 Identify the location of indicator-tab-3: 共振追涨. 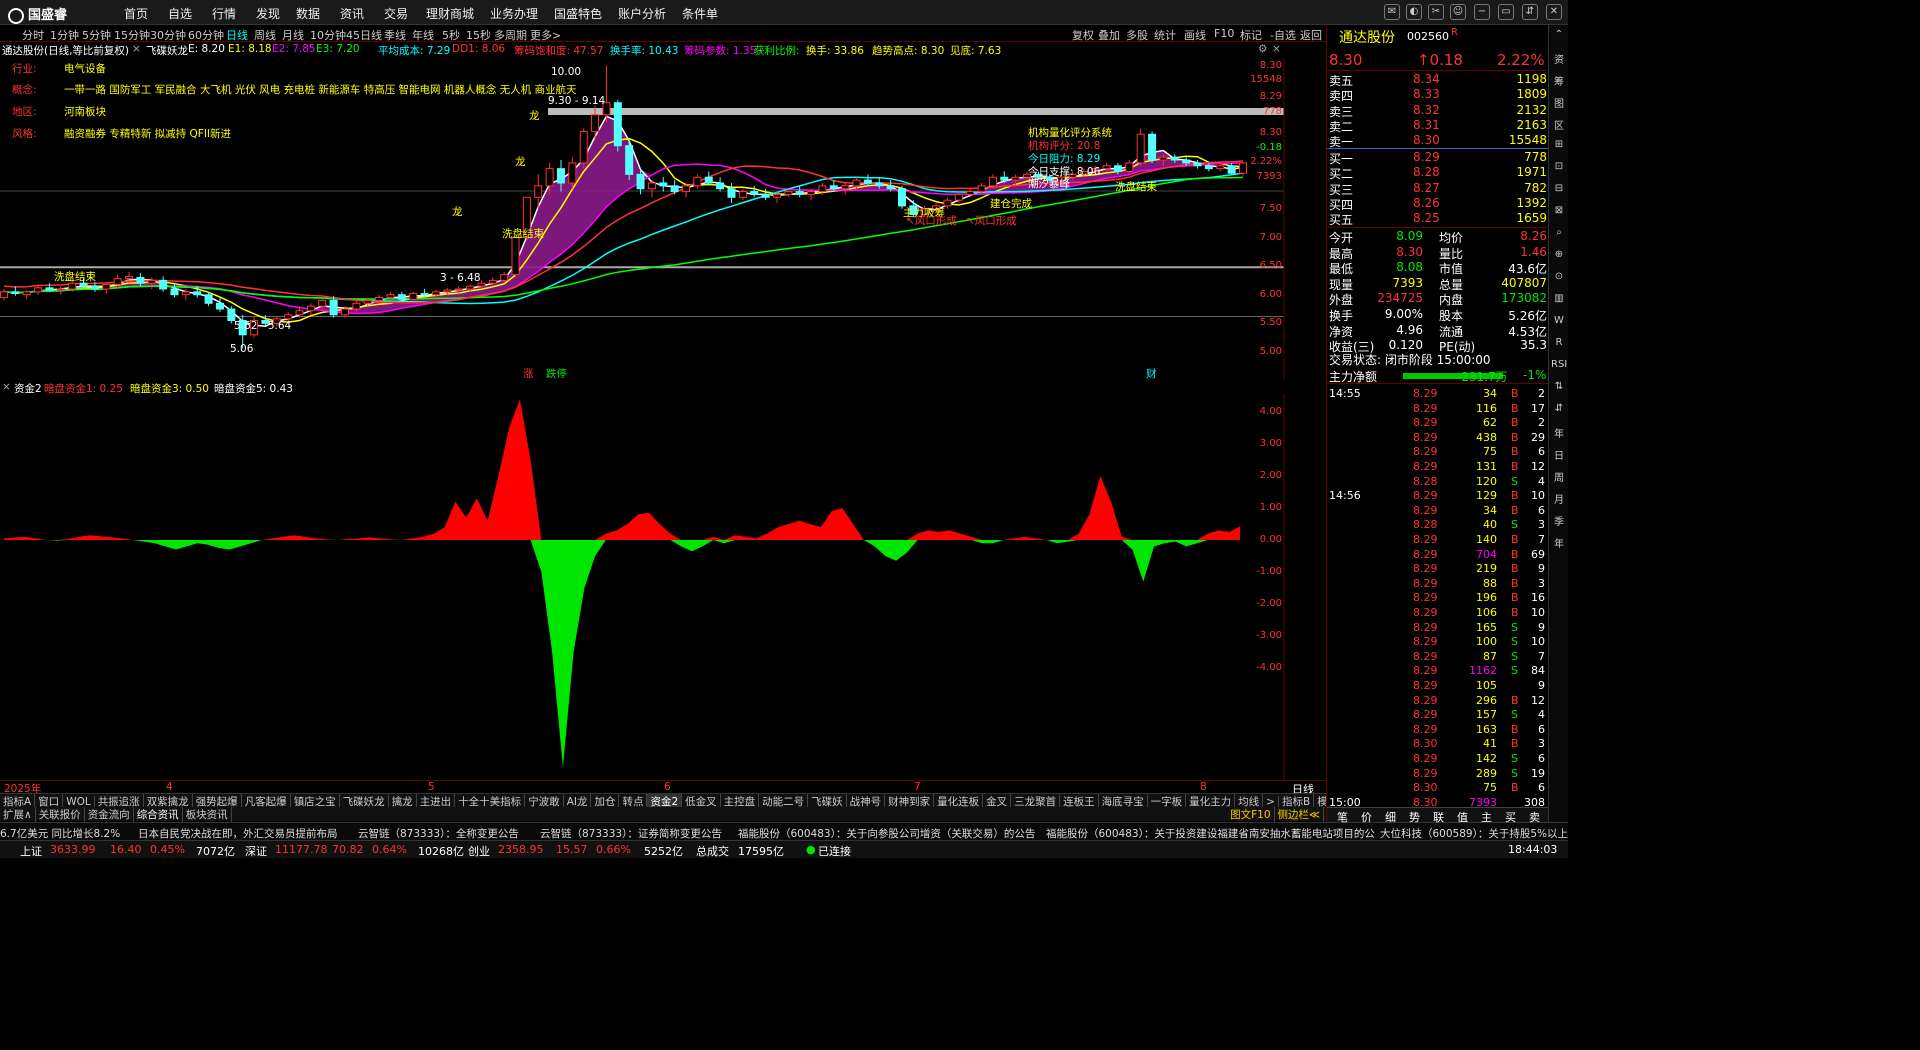
(119, 800).